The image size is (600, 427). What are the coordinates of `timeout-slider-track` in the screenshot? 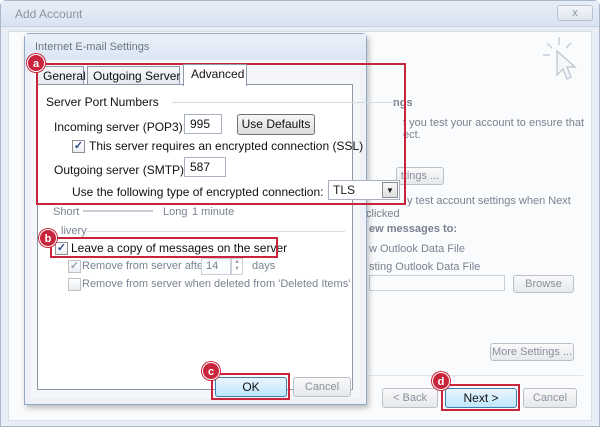 It's located at (118, 211).